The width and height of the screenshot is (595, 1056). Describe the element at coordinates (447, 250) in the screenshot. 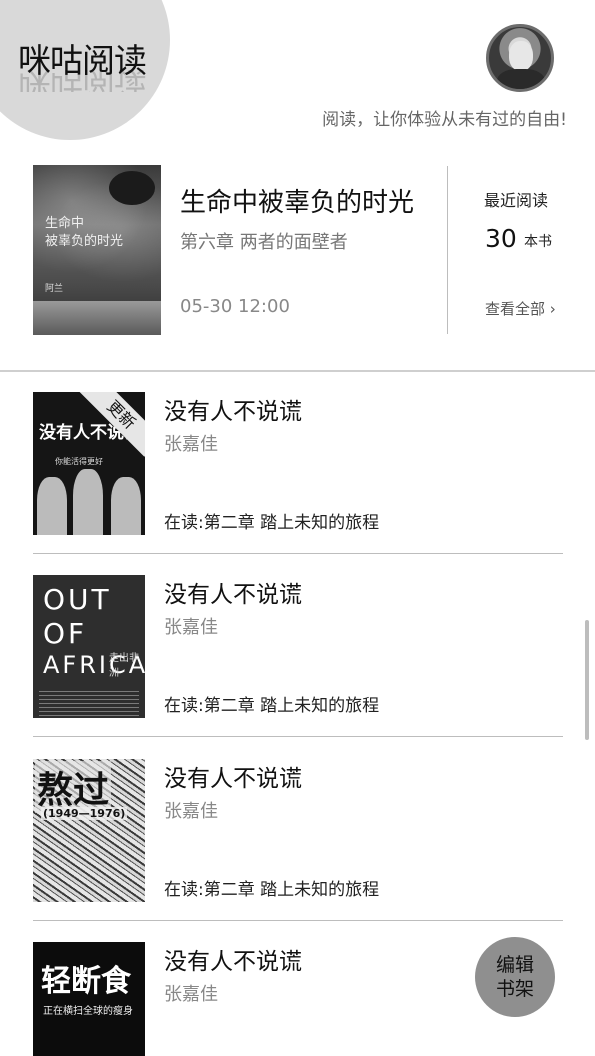

I see `vertical-divider` at that location.